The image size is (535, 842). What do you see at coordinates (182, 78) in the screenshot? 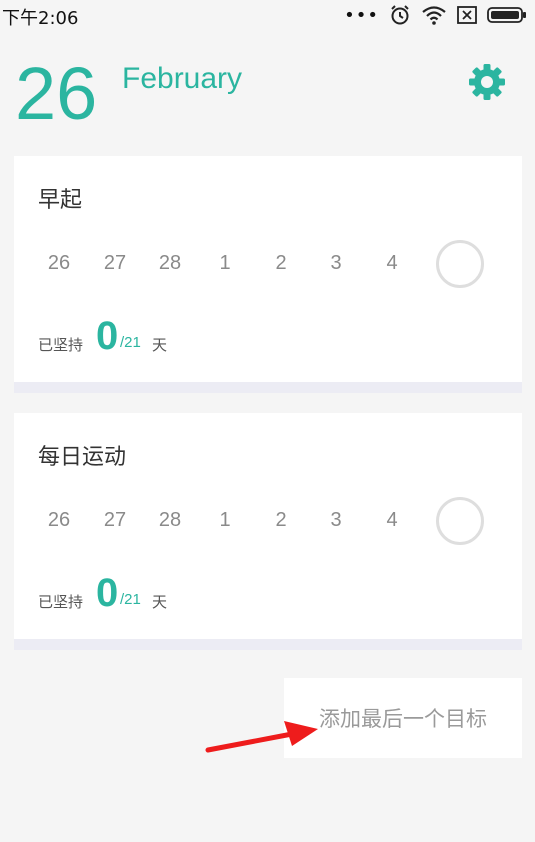
I see `current-month: February` at bounding box center [182, 78].